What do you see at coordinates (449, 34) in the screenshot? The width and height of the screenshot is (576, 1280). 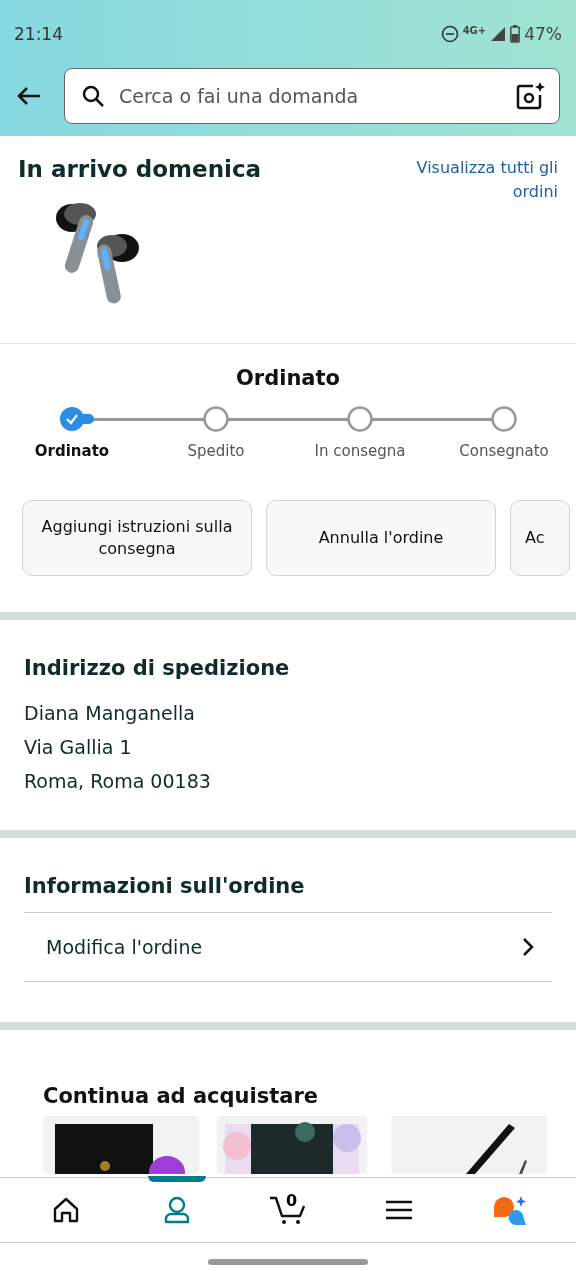 I see `do-not-disturb-icon` at bounding box center [449, 34].